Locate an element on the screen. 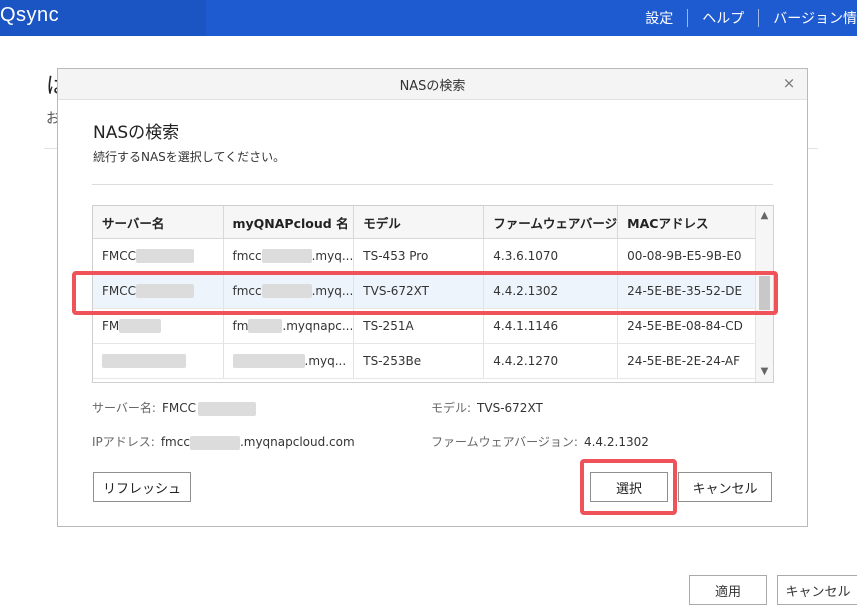  apply-button: 適用 is located at coordinates (728, 590).